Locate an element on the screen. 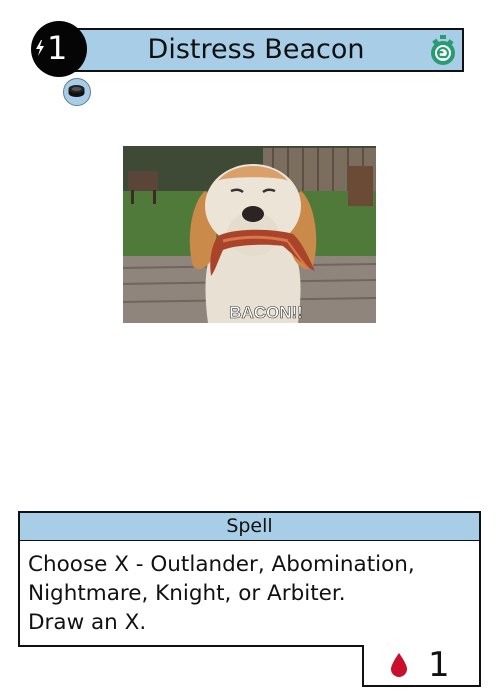  cost-value: 1 is located at coordinates (57, 48).